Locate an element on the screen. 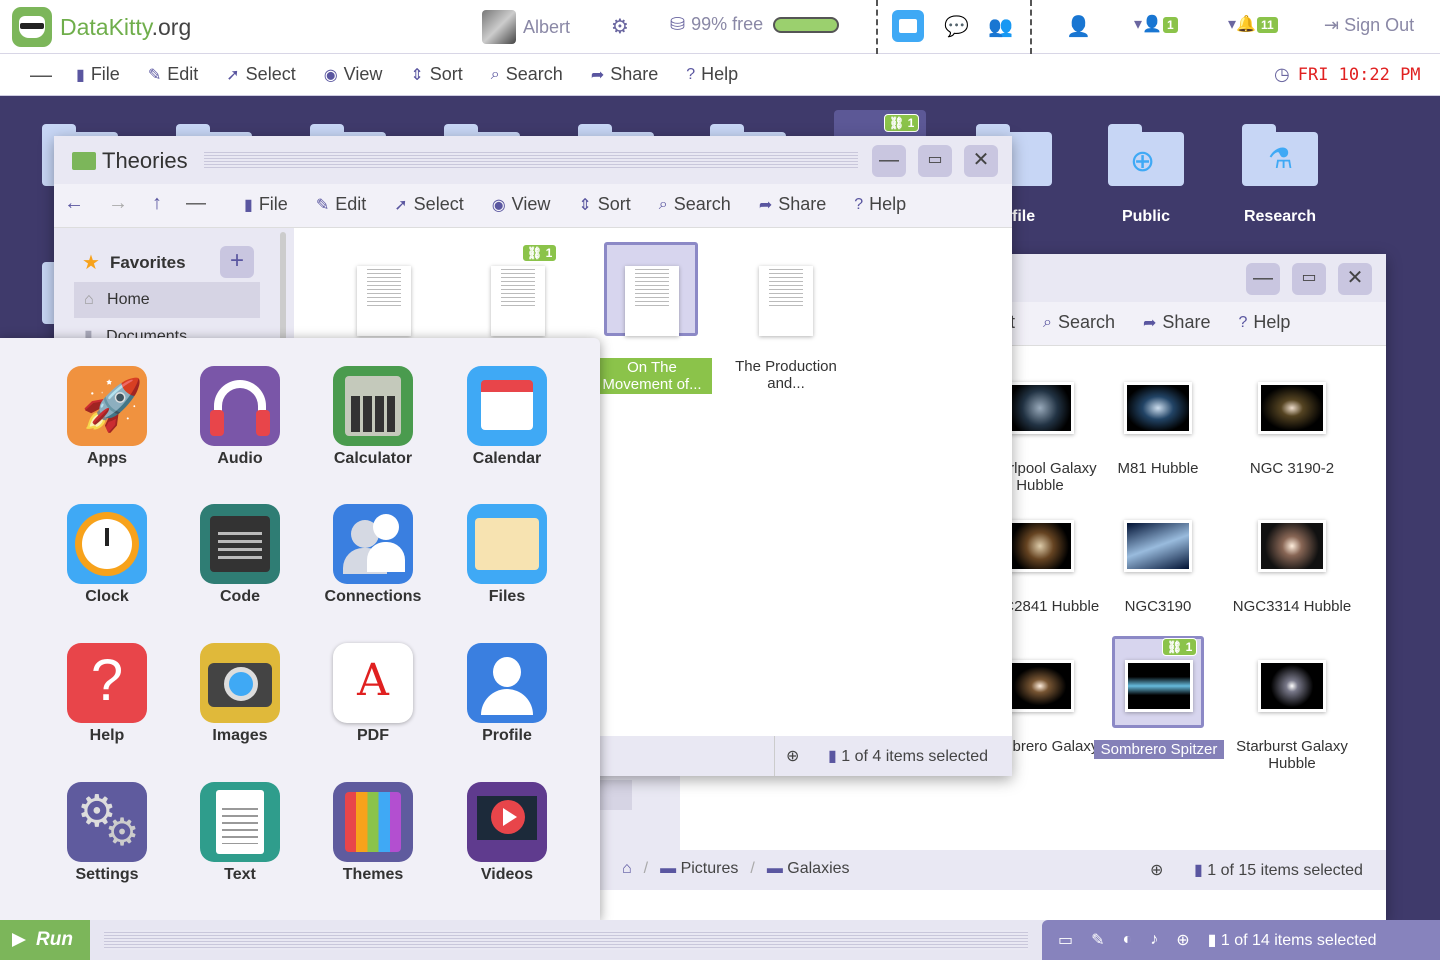 Image resolution: width=1440 pixels, height=960 pixels. share-badge: ⛓ 1 is located at coordinates (902, 123).